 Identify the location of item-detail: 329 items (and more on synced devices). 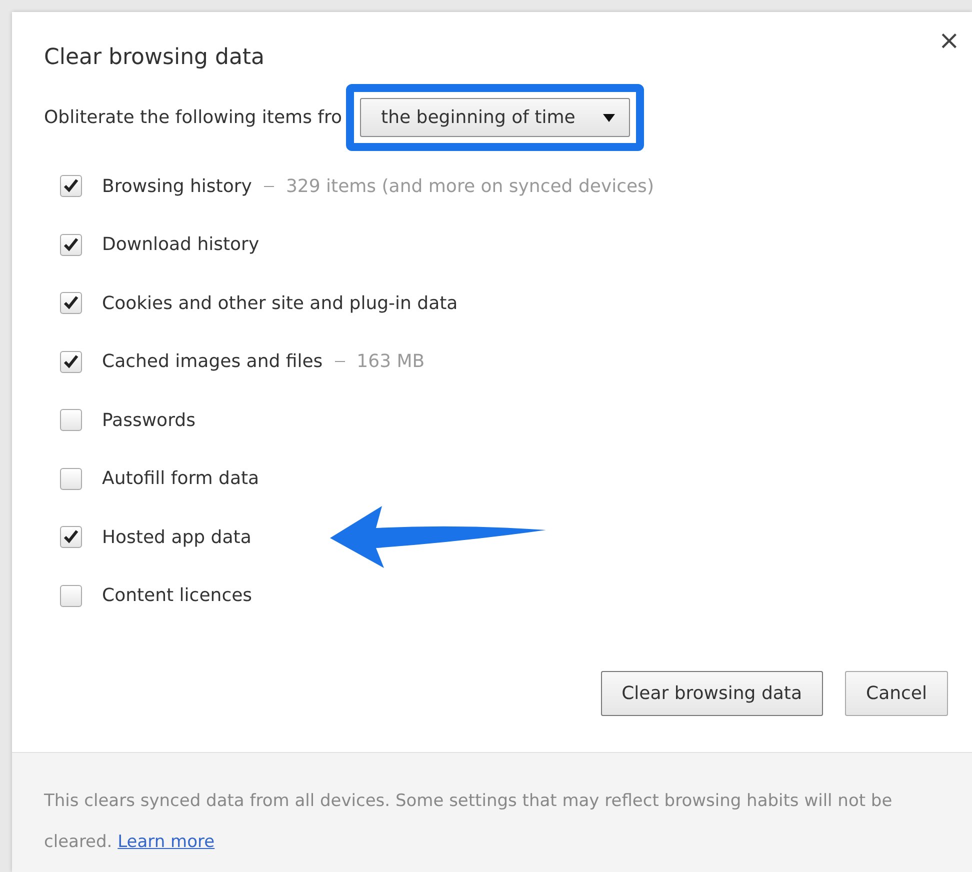
(470, 186).